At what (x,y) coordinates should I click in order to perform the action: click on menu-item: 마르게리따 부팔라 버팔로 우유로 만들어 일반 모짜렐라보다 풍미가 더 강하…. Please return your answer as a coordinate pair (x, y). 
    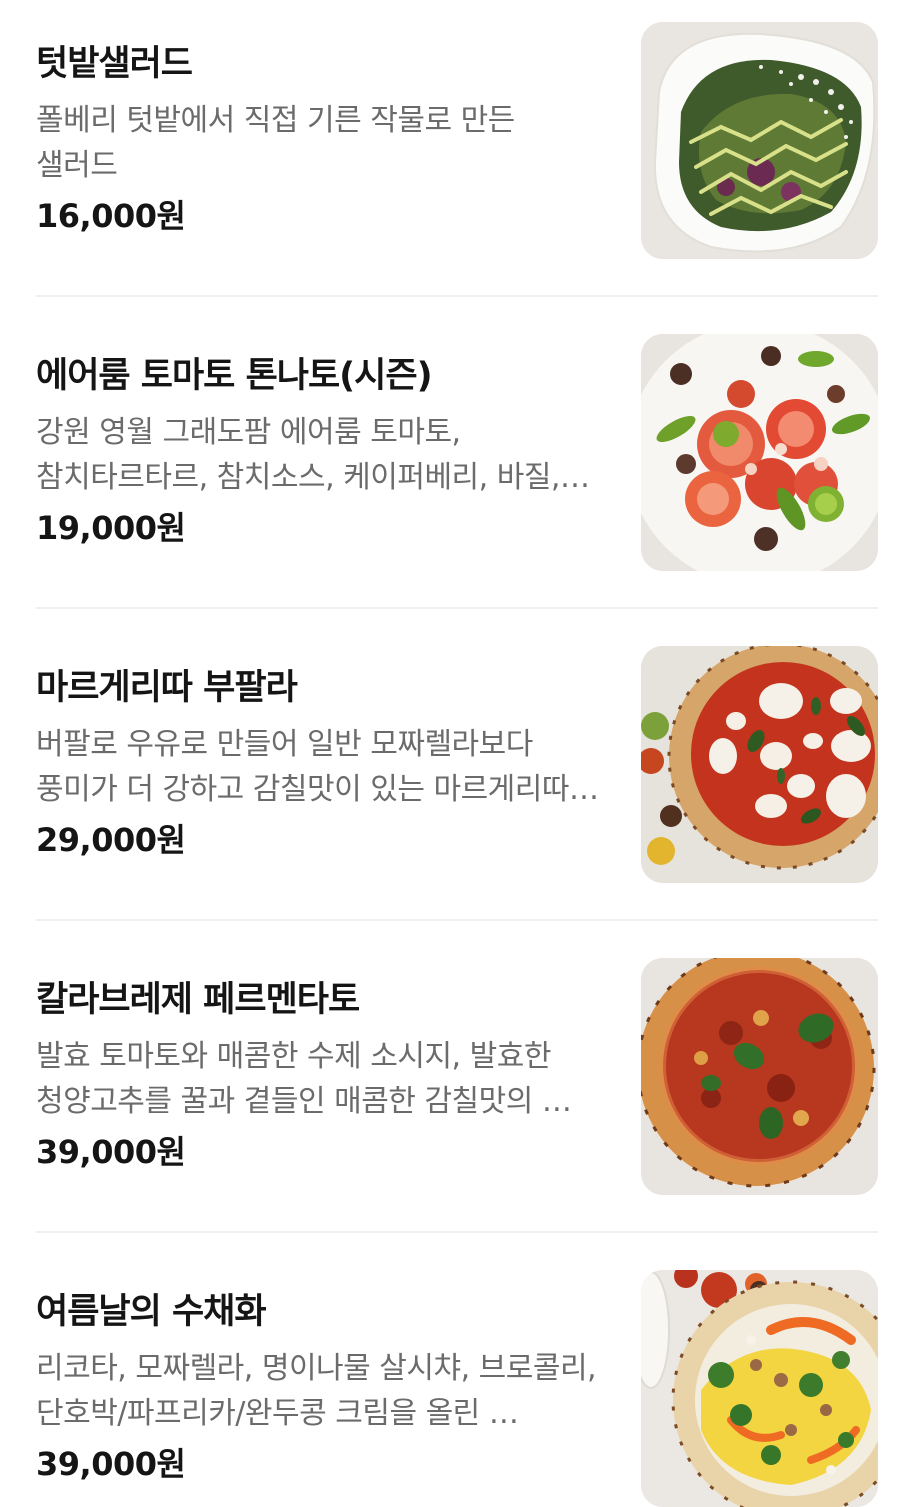
    Looking at the image, I should click on (457, 763).